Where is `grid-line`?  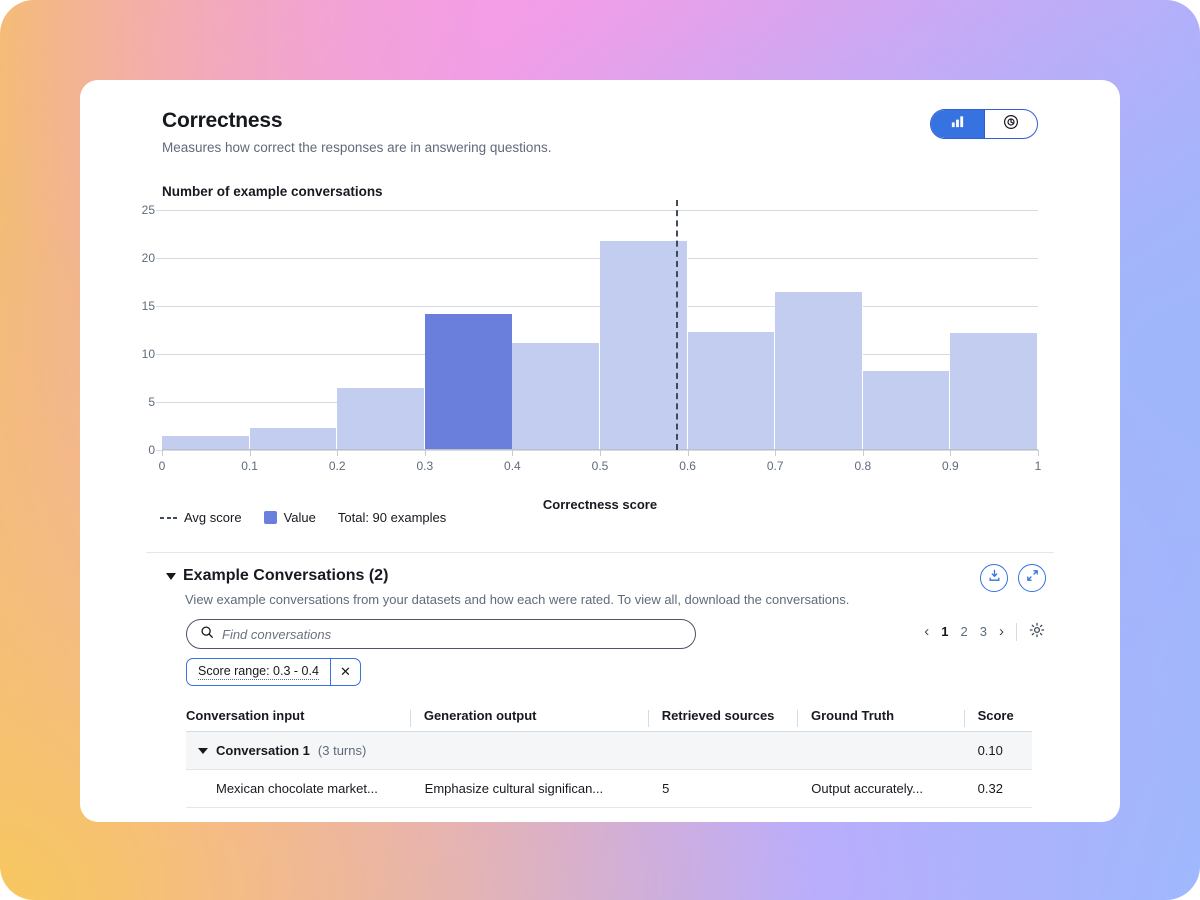 grid-line is located at coordinates (600, 210).